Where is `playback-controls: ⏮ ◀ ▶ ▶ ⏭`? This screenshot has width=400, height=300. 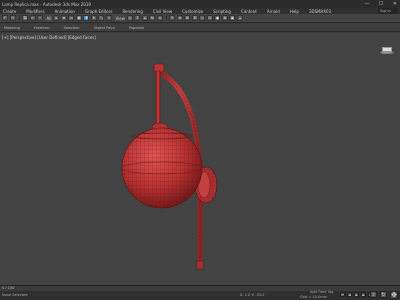 playback-controls: ⏮ ◀ ▶ ▶ ⏭ is located at coordinates (356, 294).